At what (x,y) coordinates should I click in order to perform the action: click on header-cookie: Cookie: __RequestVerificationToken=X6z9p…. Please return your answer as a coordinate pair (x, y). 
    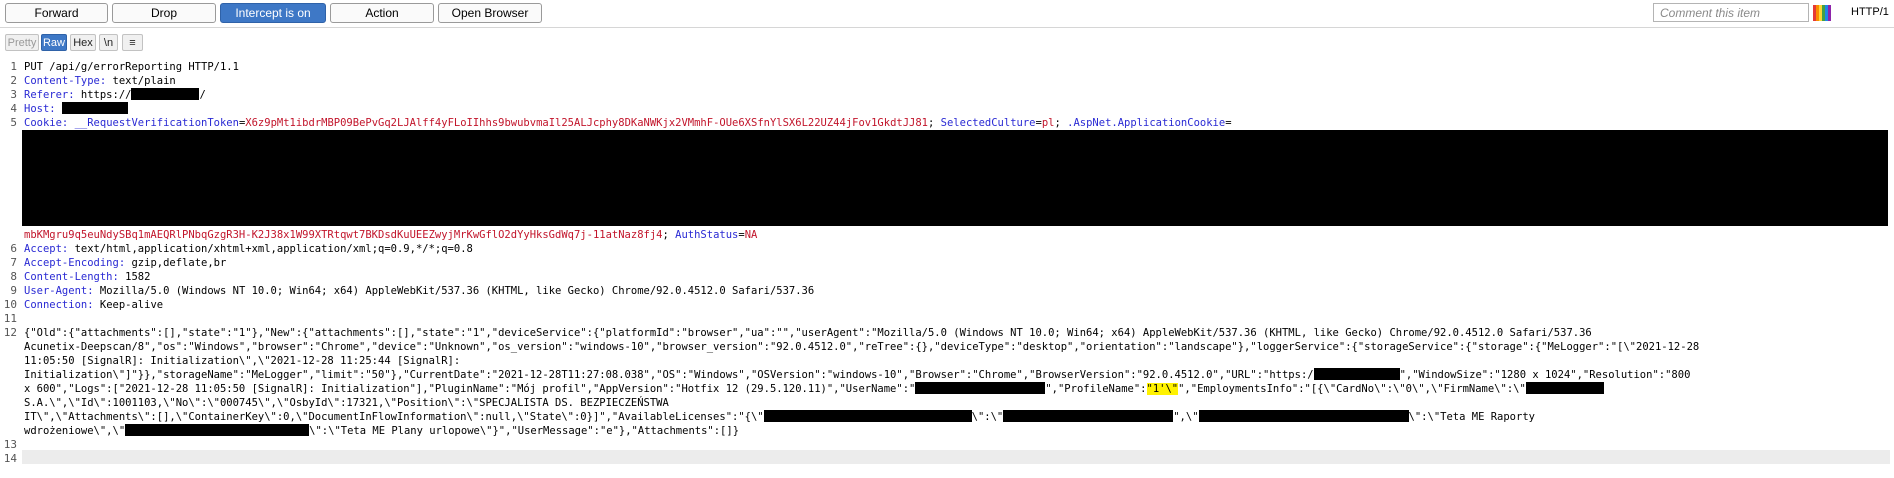
    Looking at the image, I should click on (628, 123).